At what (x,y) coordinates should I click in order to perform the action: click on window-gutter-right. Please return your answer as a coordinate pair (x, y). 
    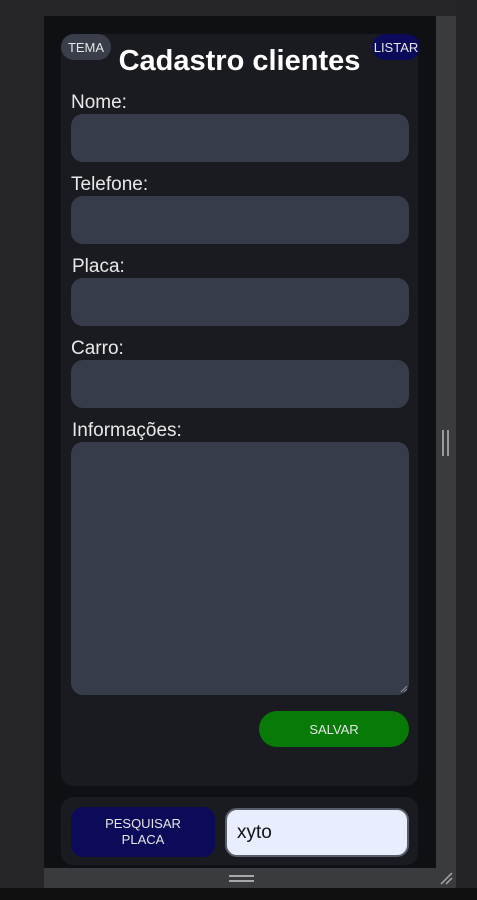
    Looking at the image, I should click on (466, 444).